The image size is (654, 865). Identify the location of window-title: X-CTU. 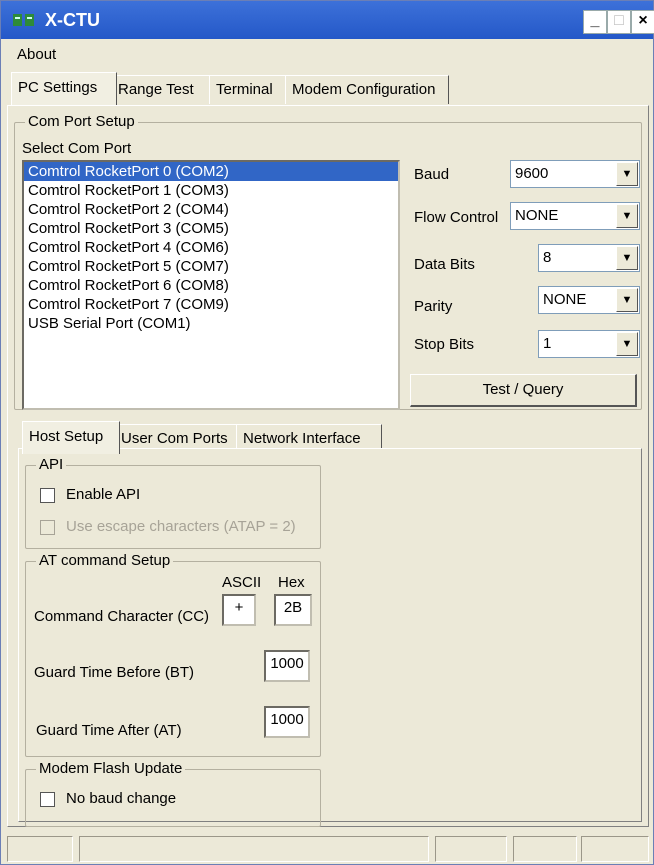
(72, 20).